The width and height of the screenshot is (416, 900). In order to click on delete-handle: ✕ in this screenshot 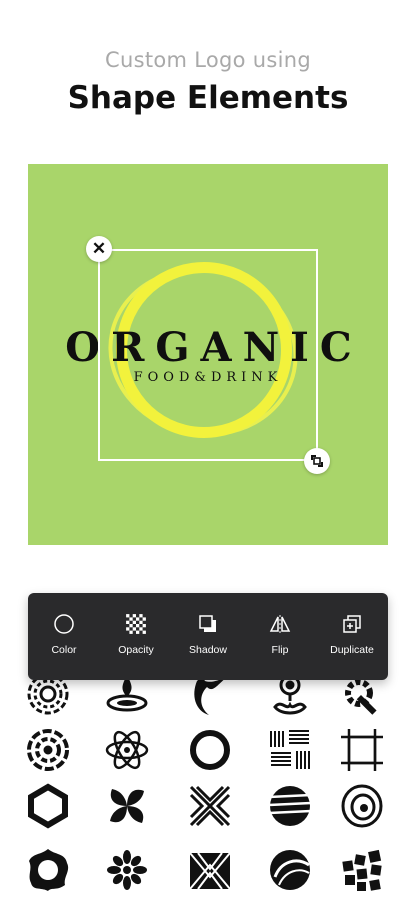, I will do `click(99, 249)`.